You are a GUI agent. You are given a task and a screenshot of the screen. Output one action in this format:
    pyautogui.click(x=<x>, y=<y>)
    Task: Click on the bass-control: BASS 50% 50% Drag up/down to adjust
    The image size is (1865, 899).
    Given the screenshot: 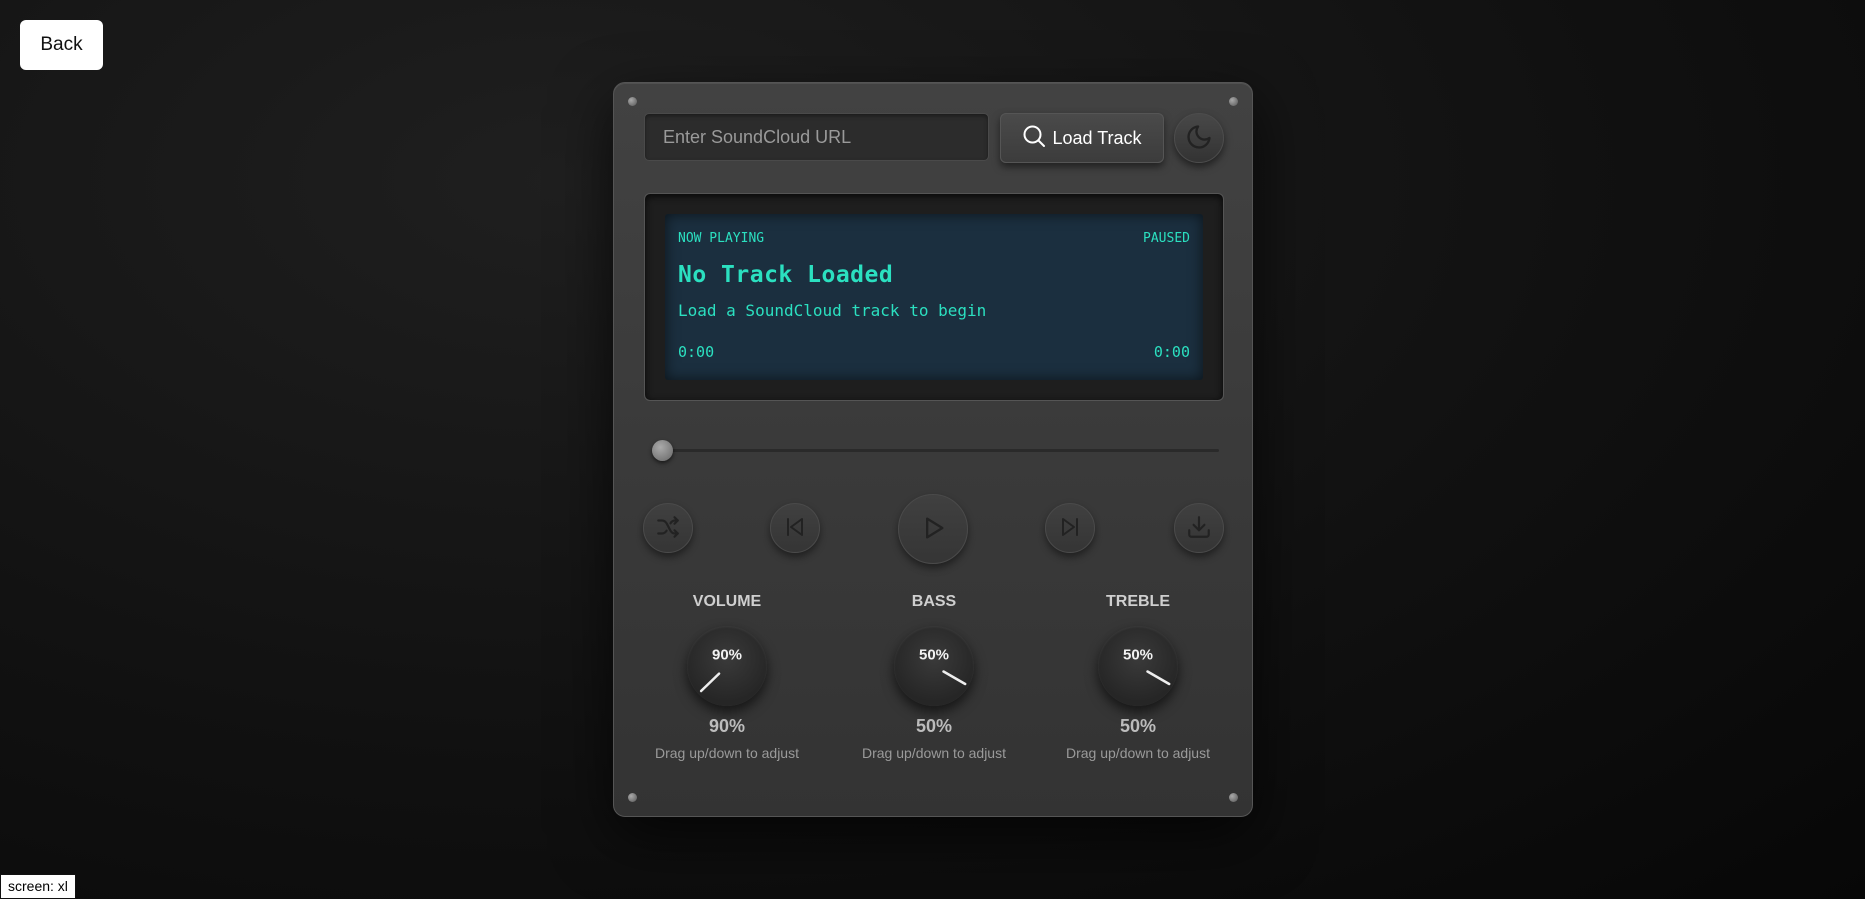 What is the action you would take?
    pyautogui.click(x=934, y=677)
    